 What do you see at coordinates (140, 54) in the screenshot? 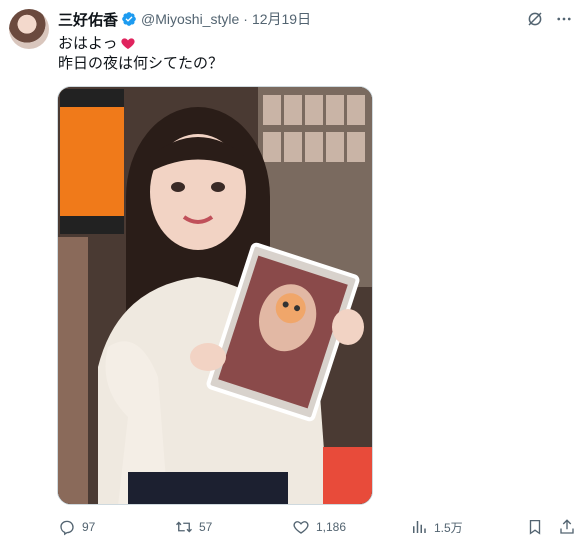
I see `tweet-text: おはよっ 昨日の夜は何シてたの？` at bounding box center [140, 54].